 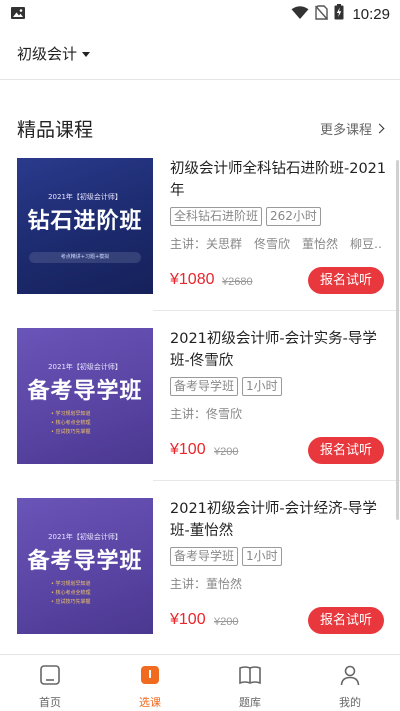 I want to click on battery-charging-icon, so click(x=339, y=14).